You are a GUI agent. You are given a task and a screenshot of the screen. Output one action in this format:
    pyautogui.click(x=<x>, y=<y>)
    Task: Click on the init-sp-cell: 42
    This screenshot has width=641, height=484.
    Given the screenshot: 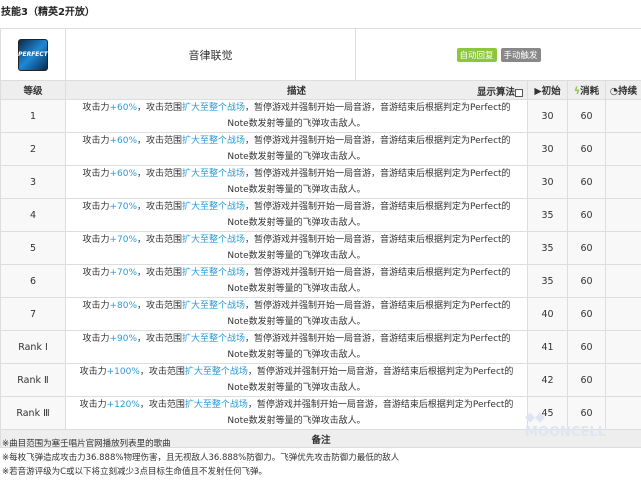 What is the action you would take?
    pyautogui.click(x=547, y=380)
    